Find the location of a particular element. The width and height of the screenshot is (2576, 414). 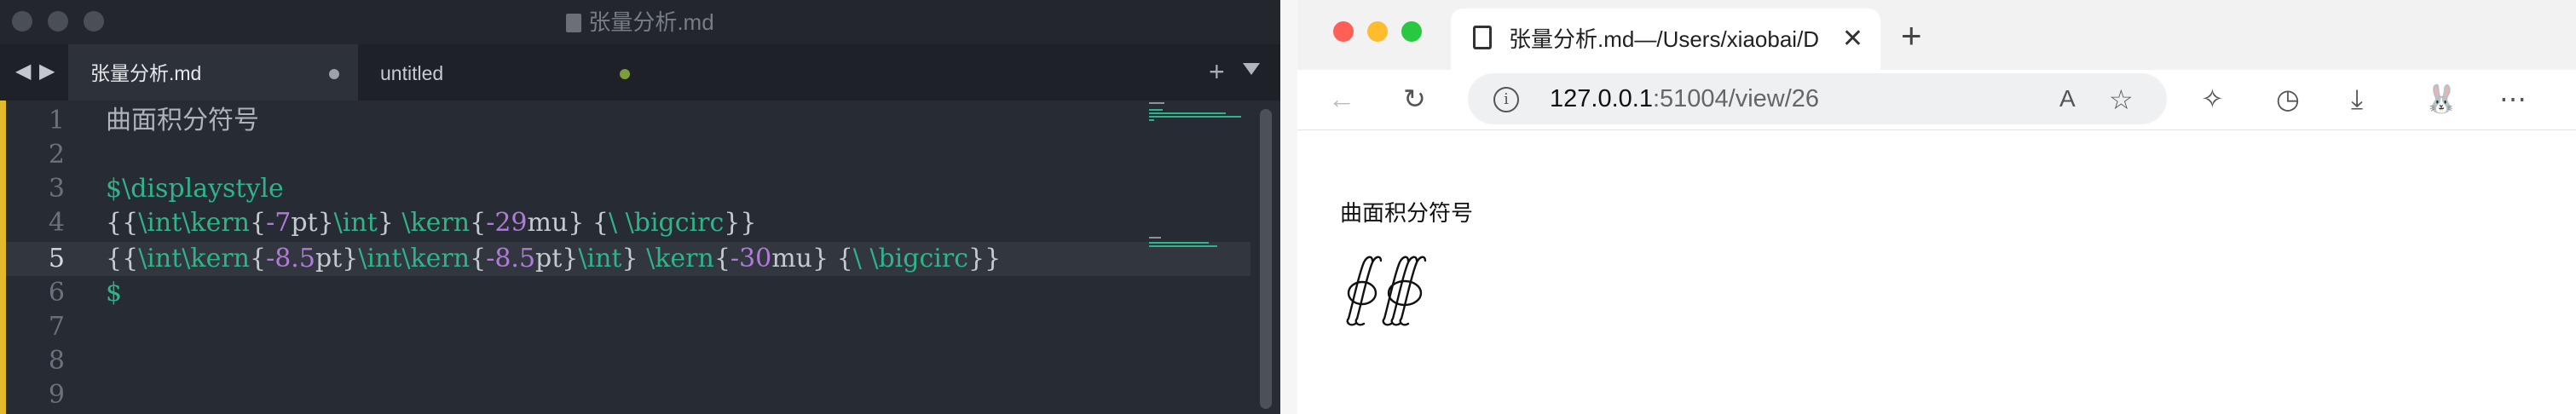

line-number: 2 is located at coordinates (56, 155).